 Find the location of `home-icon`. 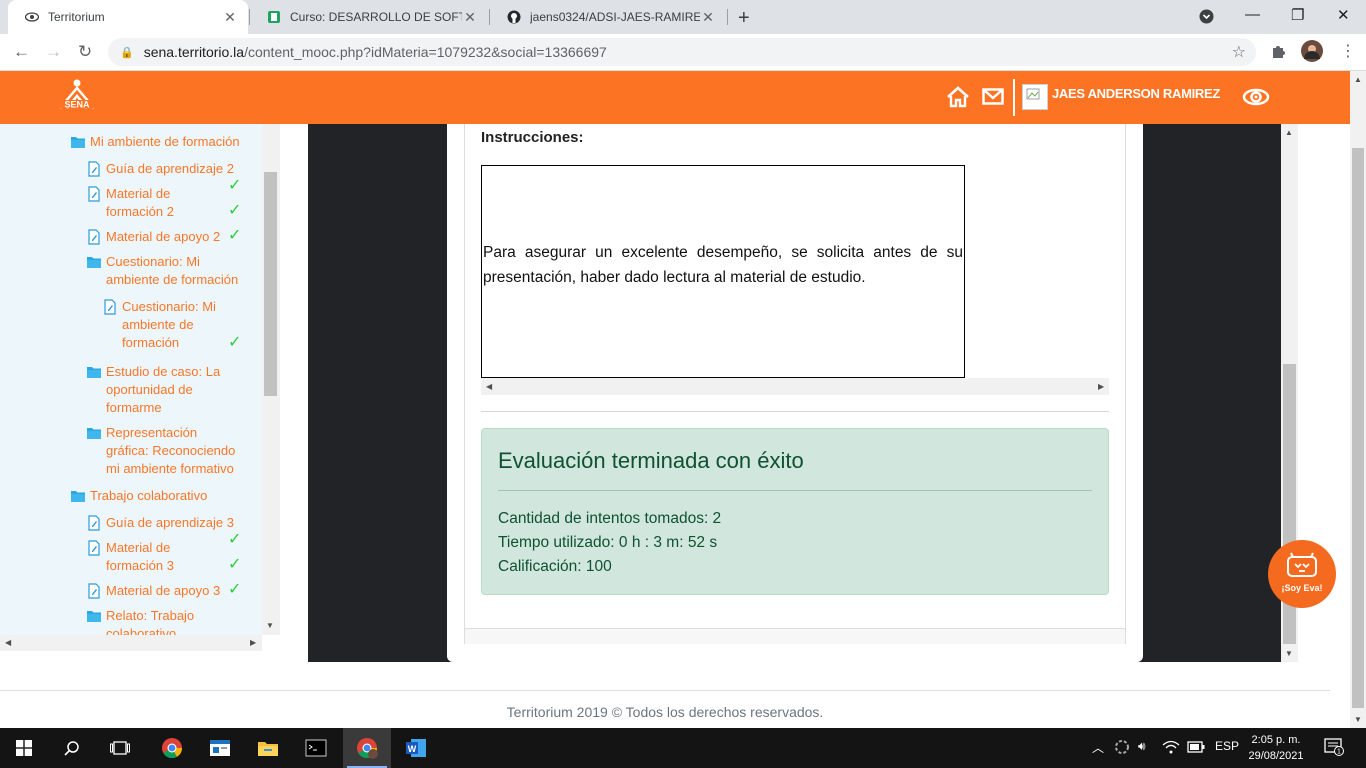

home-icon is located at coordinates (958, 99).